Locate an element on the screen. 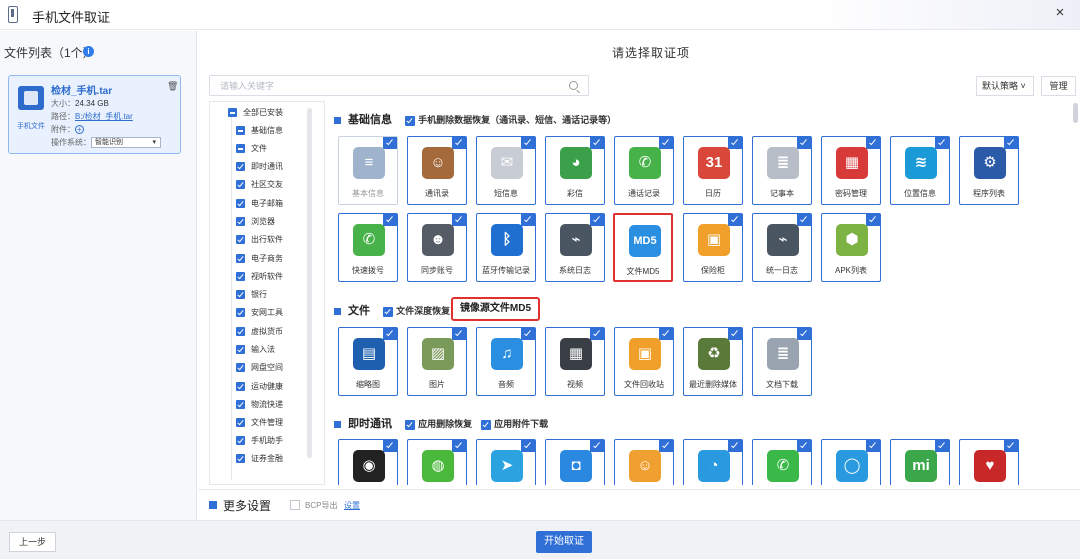  tile-calendar: 31 日历 is located at coordinates (713, 170).